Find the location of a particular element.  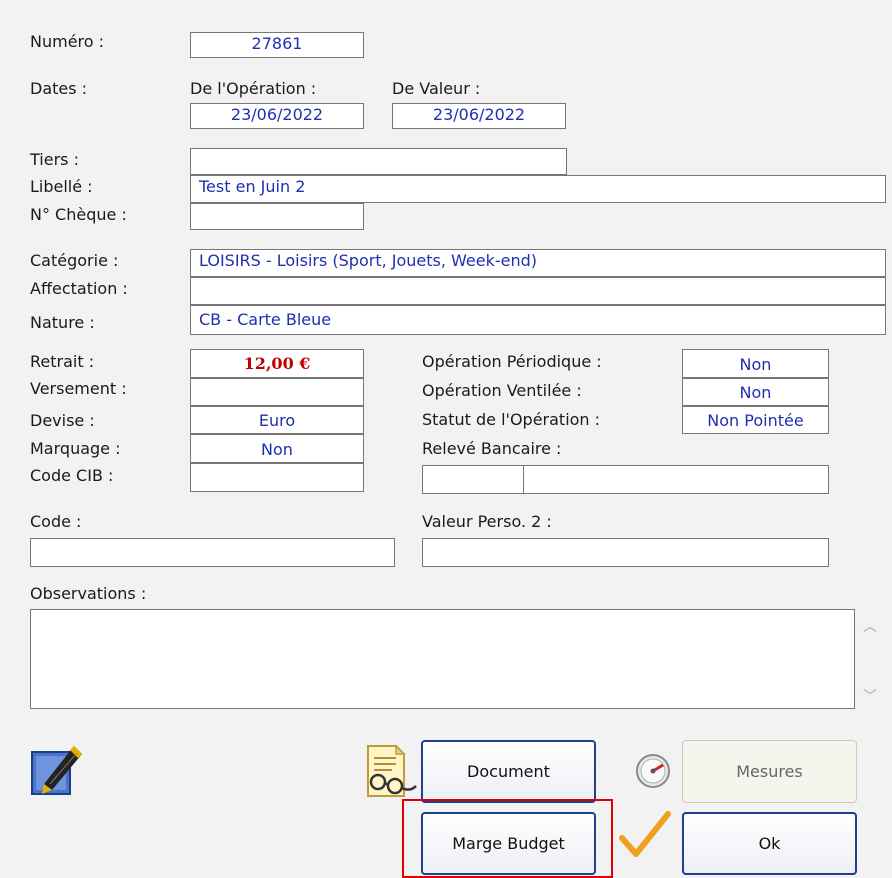

edit-pen-icon is located at coordinates (58, 768).